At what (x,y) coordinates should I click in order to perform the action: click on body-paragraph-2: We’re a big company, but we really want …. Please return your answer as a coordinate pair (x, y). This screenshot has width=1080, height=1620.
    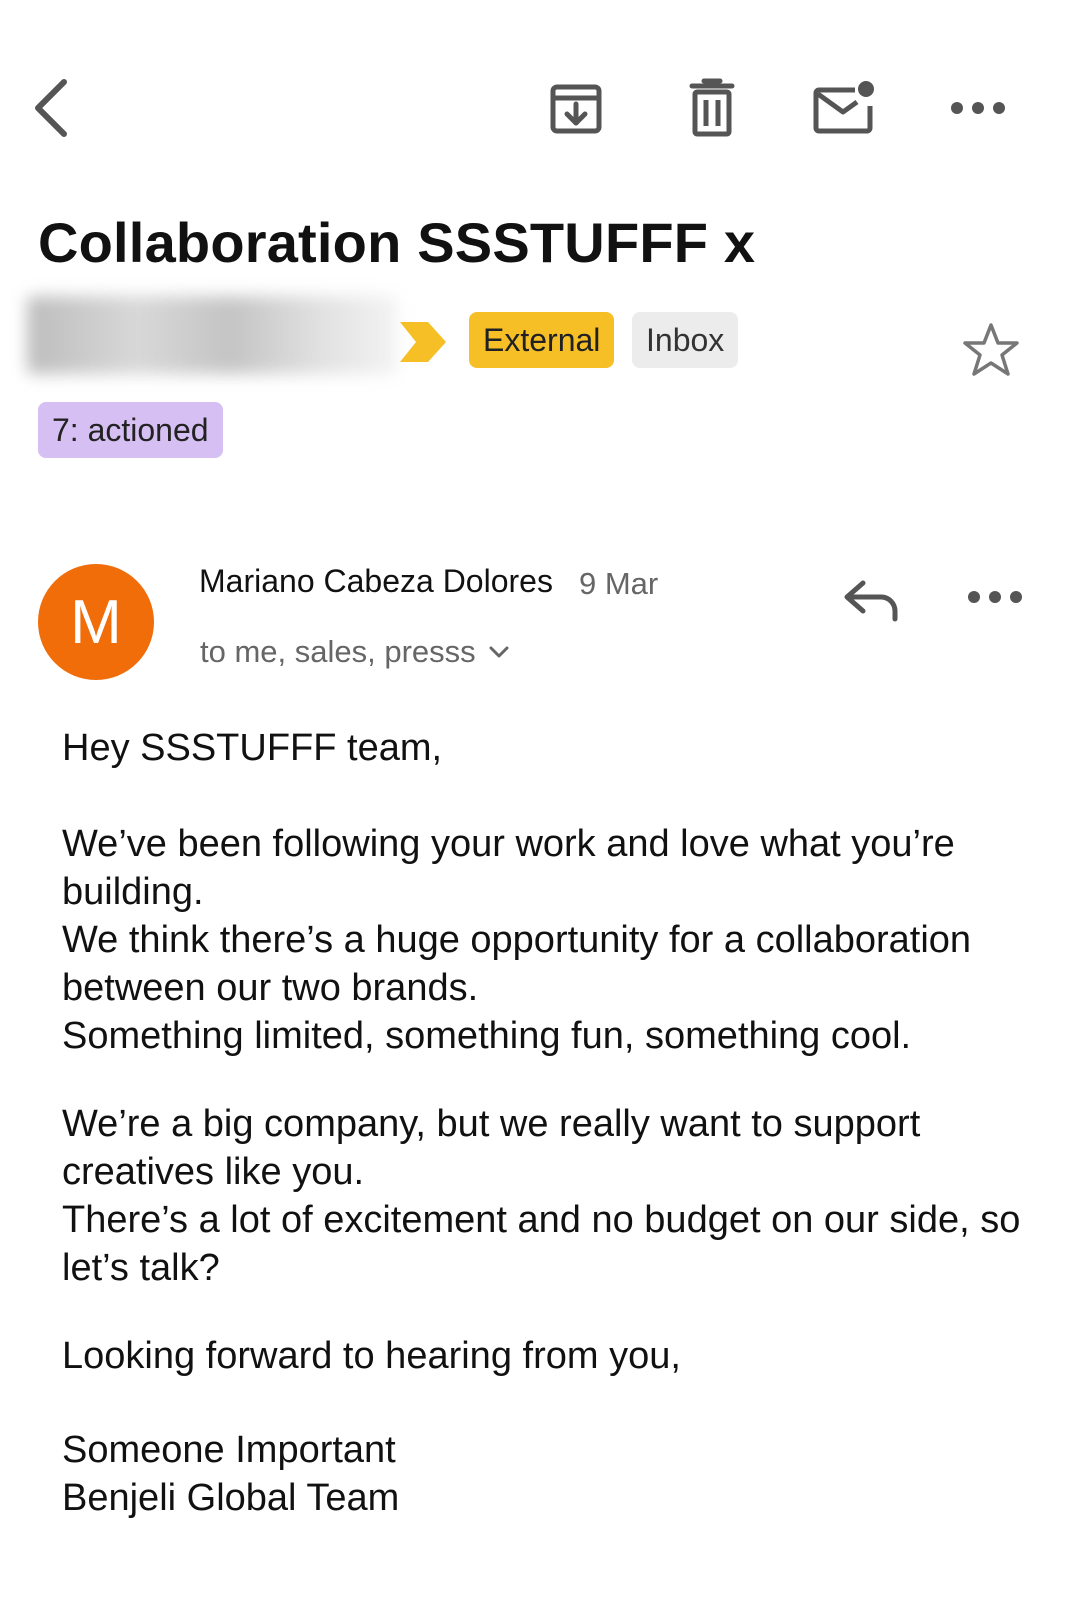
    Looking at the image, I should click on (557, 1196).